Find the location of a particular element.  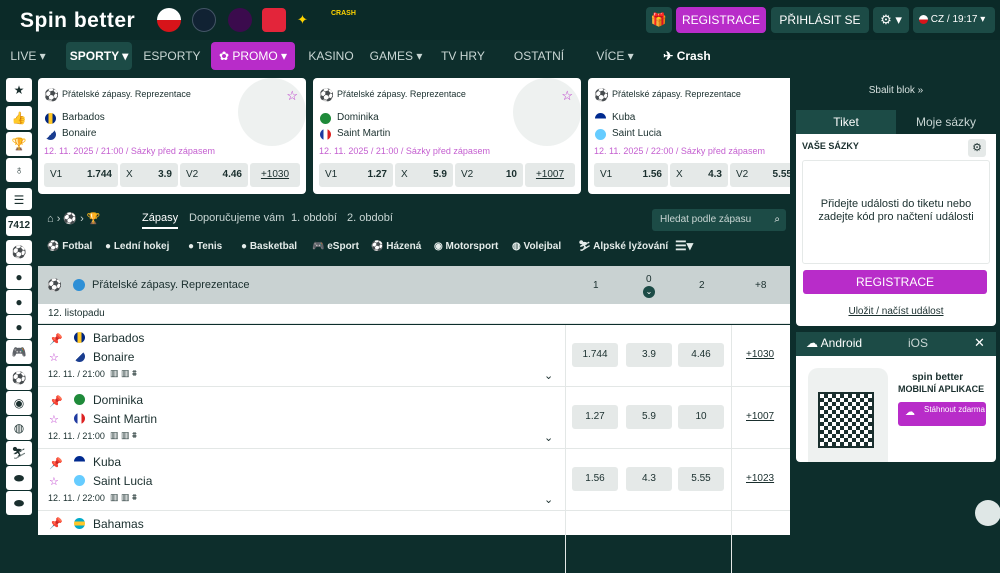

laliga-icon is located at coordinates (274, 20).